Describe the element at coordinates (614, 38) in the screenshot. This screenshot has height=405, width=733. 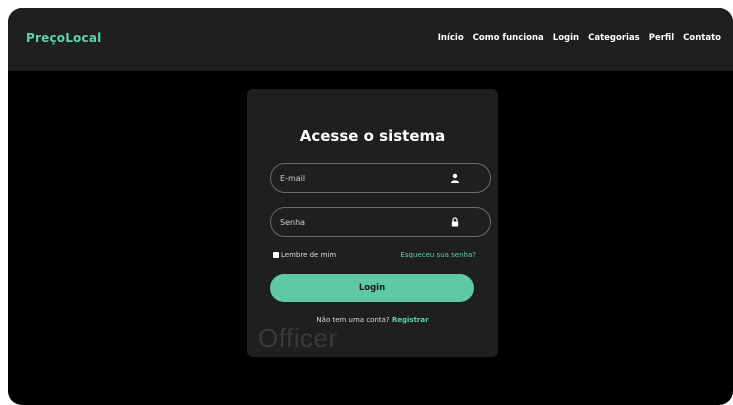
I see `nav-link-categorias: Categorias` at that location.